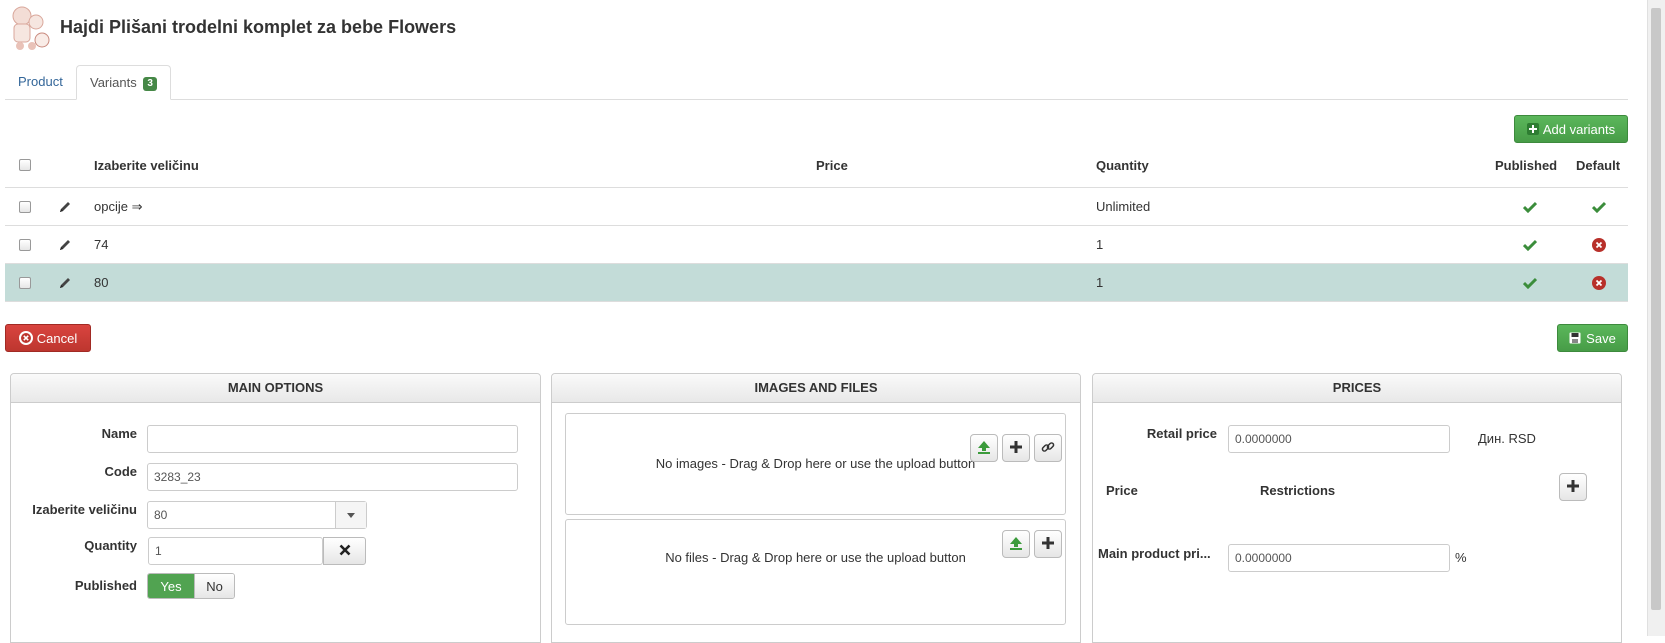  I want to click on chevron-down-icon, so click(350, 515).